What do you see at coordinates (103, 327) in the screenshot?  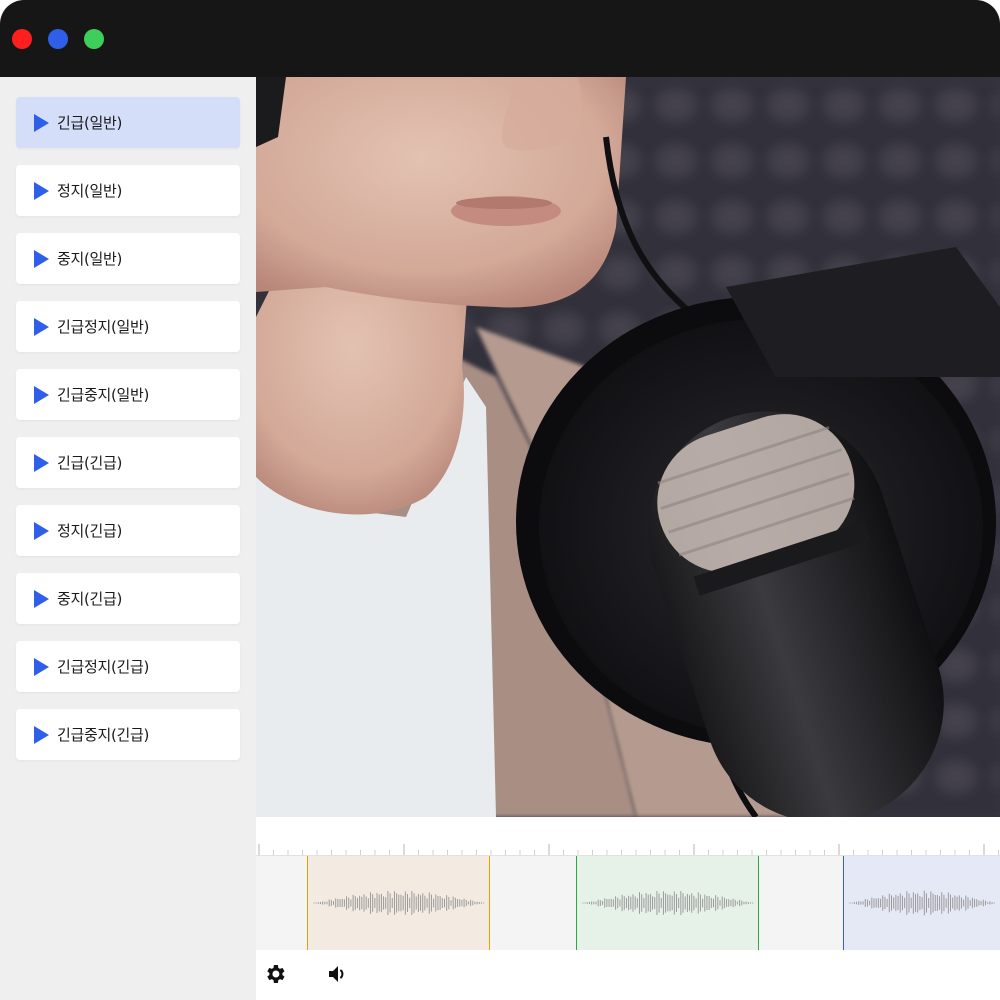 I see `command-label: 긴급정지(일반)` at bounding box center [103, 327].